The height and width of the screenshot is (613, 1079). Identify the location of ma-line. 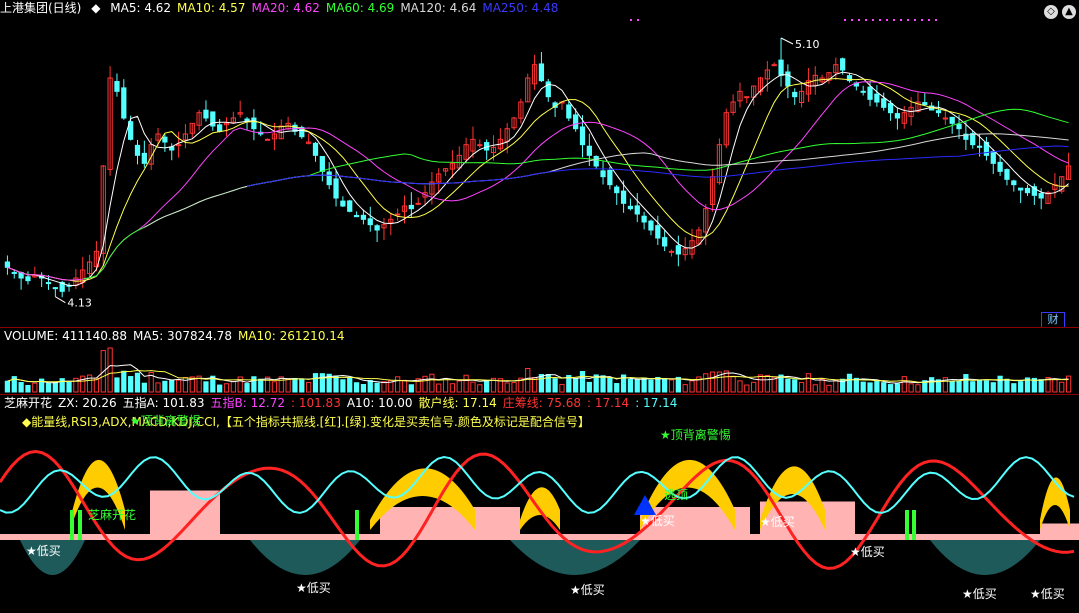
(606, 180).